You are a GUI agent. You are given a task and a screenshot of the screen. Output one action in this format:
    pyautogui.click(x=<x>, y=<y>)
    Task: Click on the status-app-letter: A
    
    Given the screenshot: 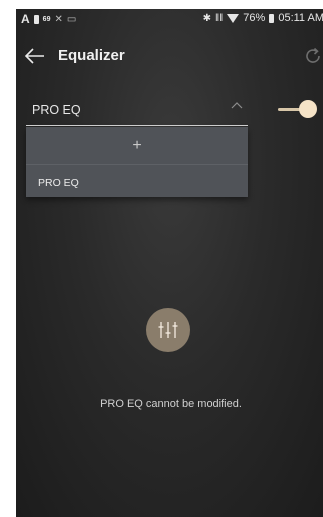 What is the action you would take?
    pyautogui.click(x=25, y=19)
    